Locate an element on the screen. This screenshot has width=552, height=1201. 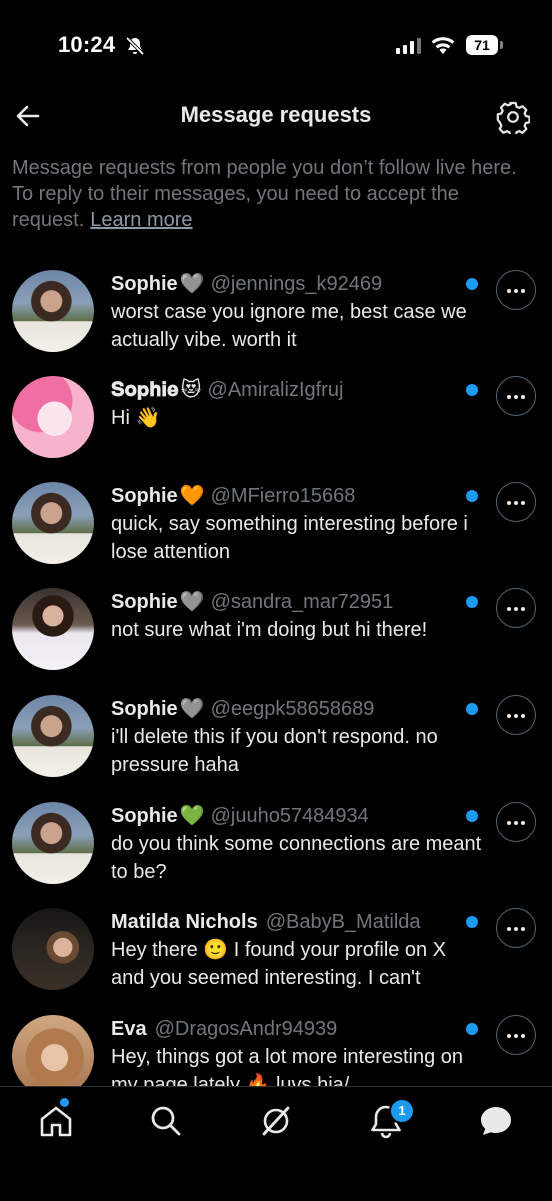
sender-line: Sophie 💚 @juuho57484934 is located at coordinates (286, 816).